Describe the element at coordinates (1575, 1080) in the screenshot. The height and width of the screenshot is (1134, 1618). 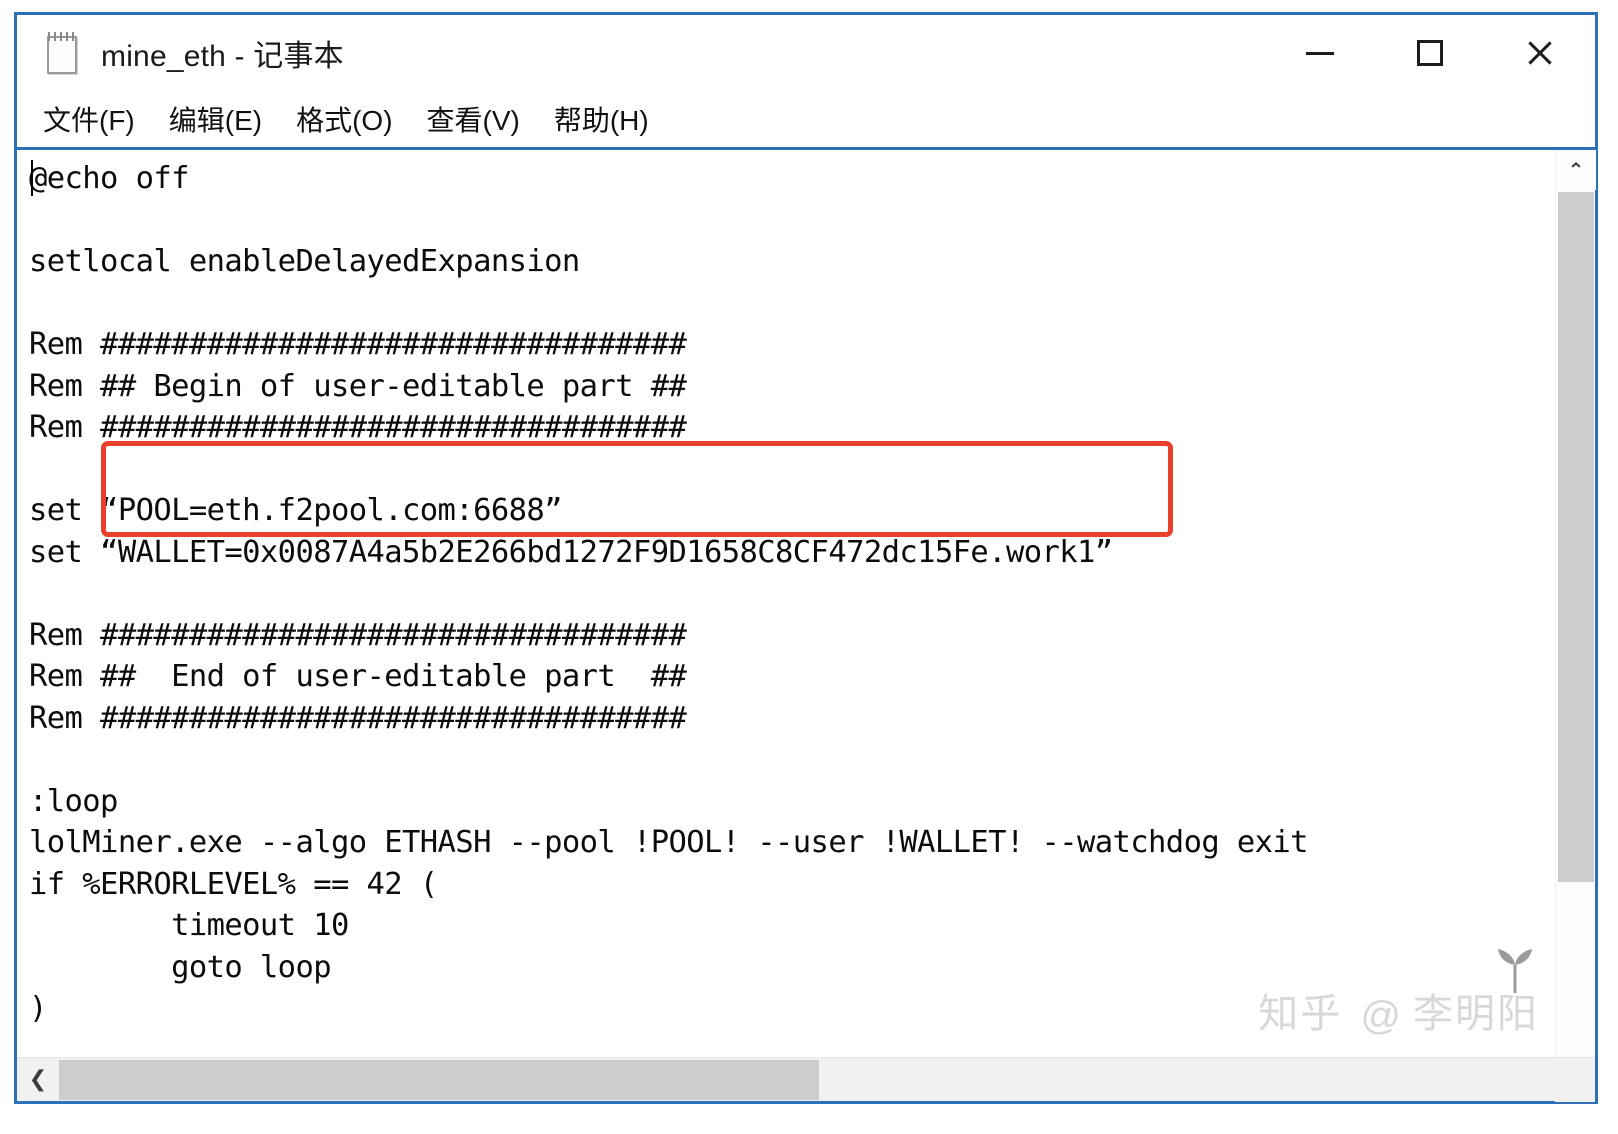
I see `scrollbar-corner` at that location.